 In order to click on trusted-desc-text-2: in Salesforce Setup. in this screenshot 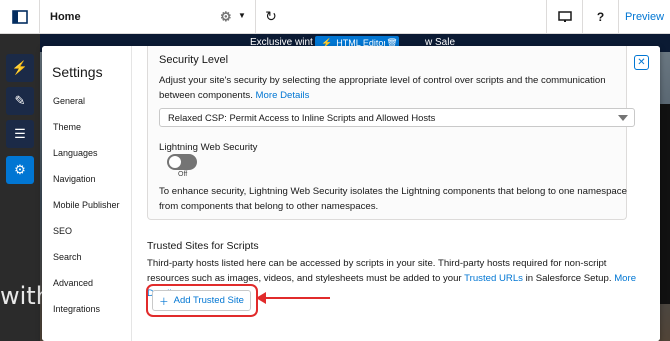, I will do `click(568, 278)`.